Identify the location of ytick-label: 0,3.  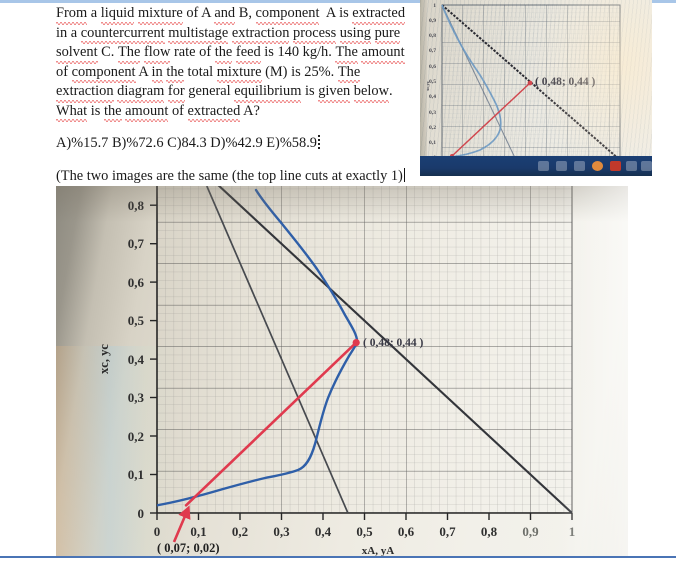
(136, 397).